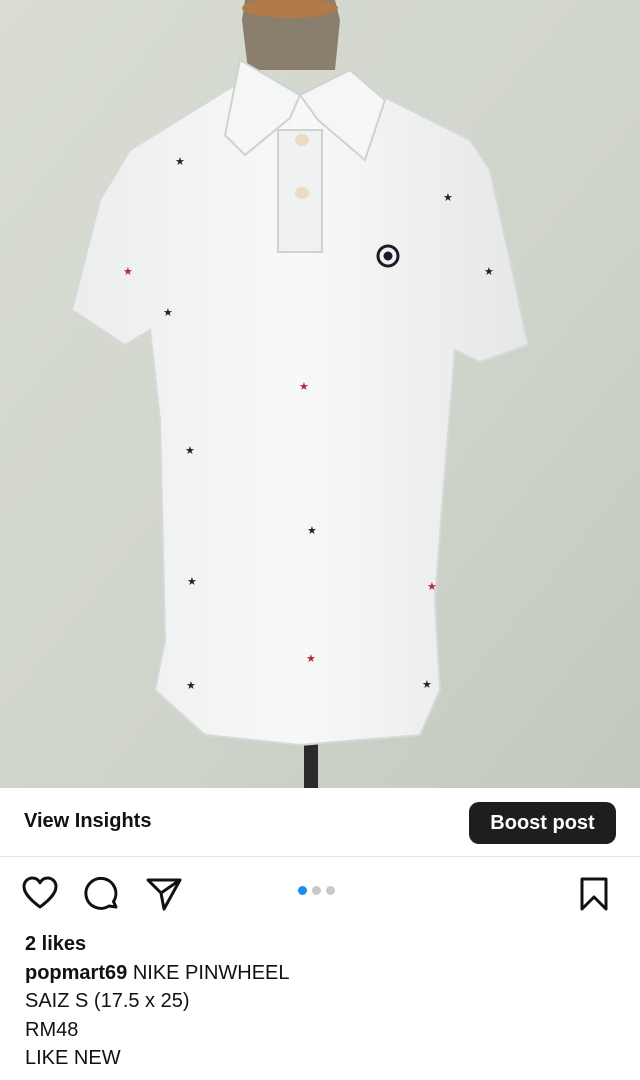 This screenshot has width=640, height=1080. Describe the element at coordinates (542, 823) in the screenshot. I see `boost-post-button: Boost post` at that location.